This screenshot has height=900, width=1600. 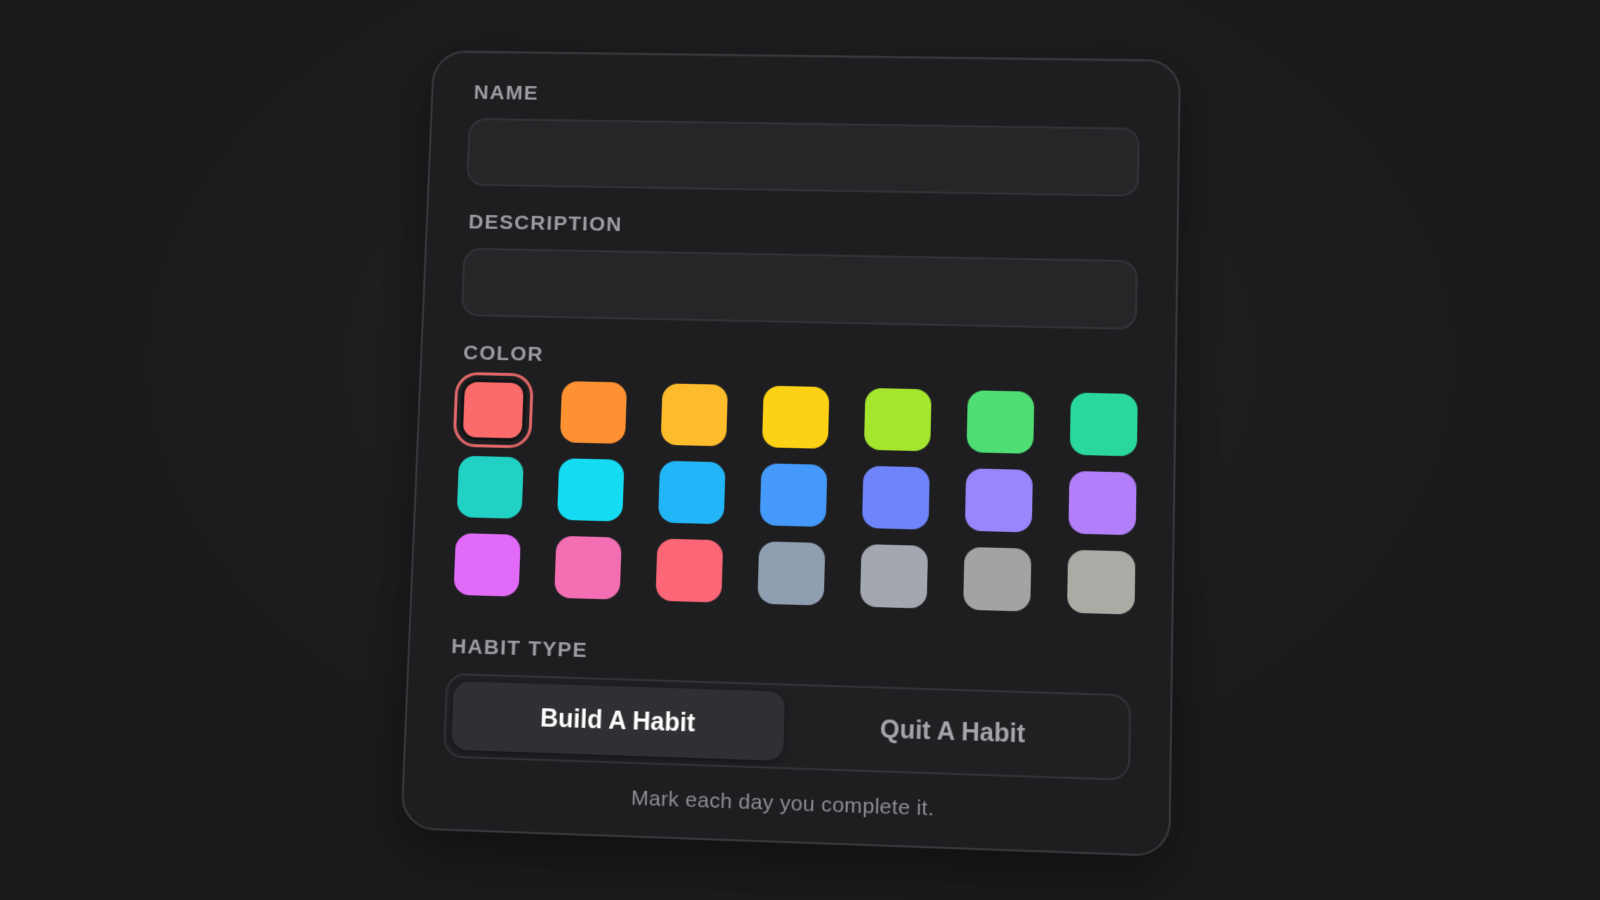 What do you see at coordinates (506, 93) in the screenshot?
I see `name-label: NAME` at bounding box center [506, 93].